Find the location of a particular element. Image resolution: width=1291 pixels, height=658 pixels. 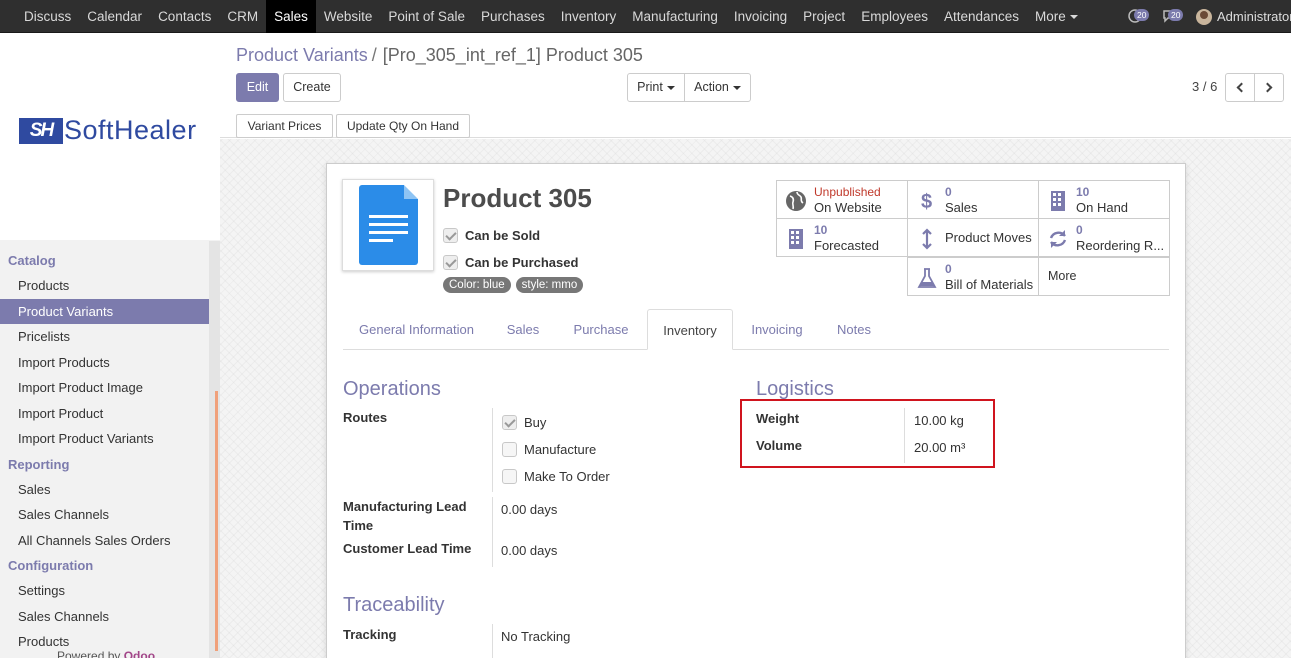

product-name: Product 305 is located at coordinates (517, 198).